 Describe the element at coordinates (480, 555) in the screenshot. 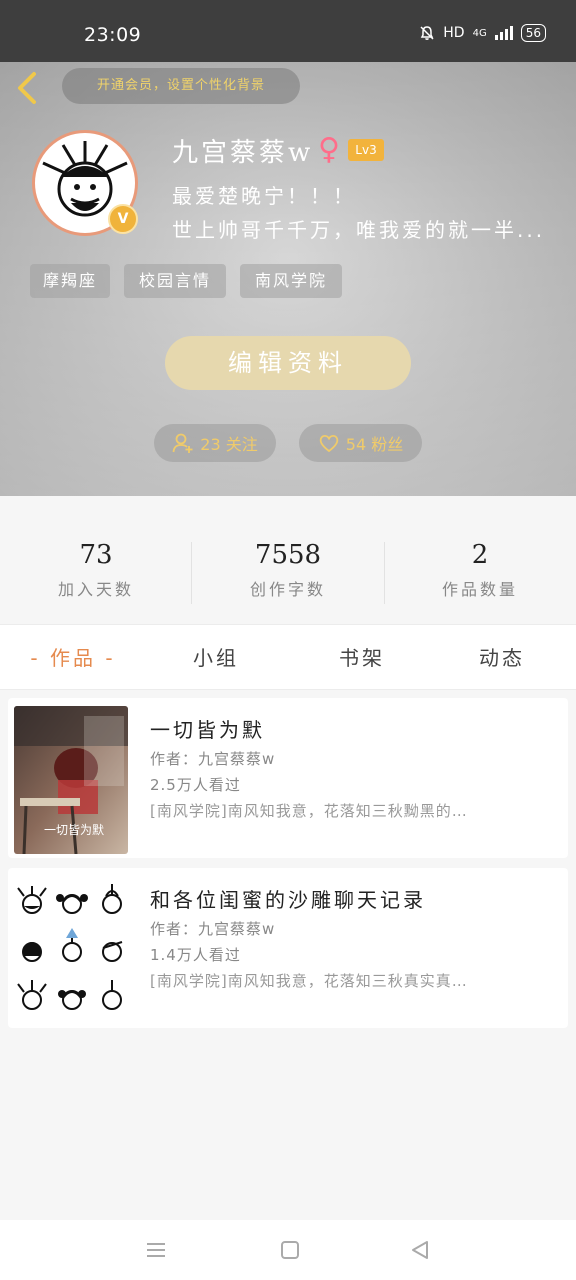

I see `stat-value: 2` at that location.